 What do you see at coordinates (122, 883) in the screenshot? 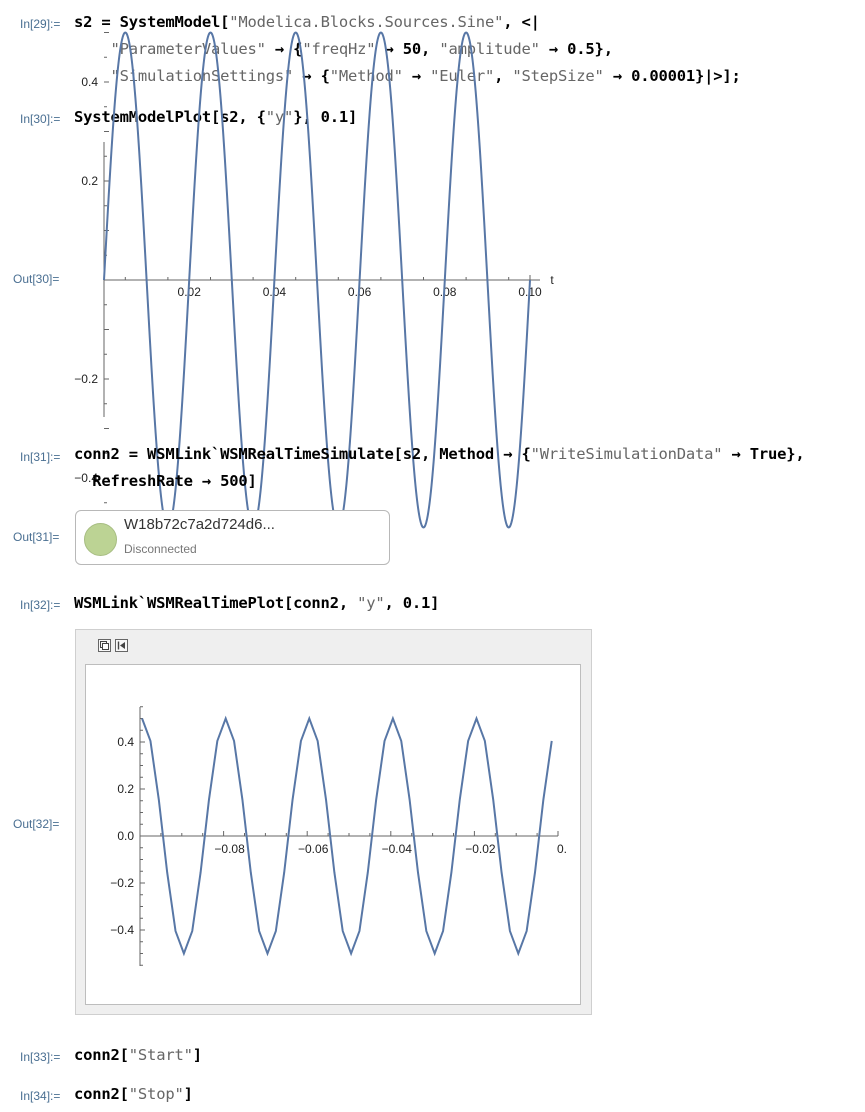
I see `y-tick-label: −0.2` at bounding box center [122, 883].